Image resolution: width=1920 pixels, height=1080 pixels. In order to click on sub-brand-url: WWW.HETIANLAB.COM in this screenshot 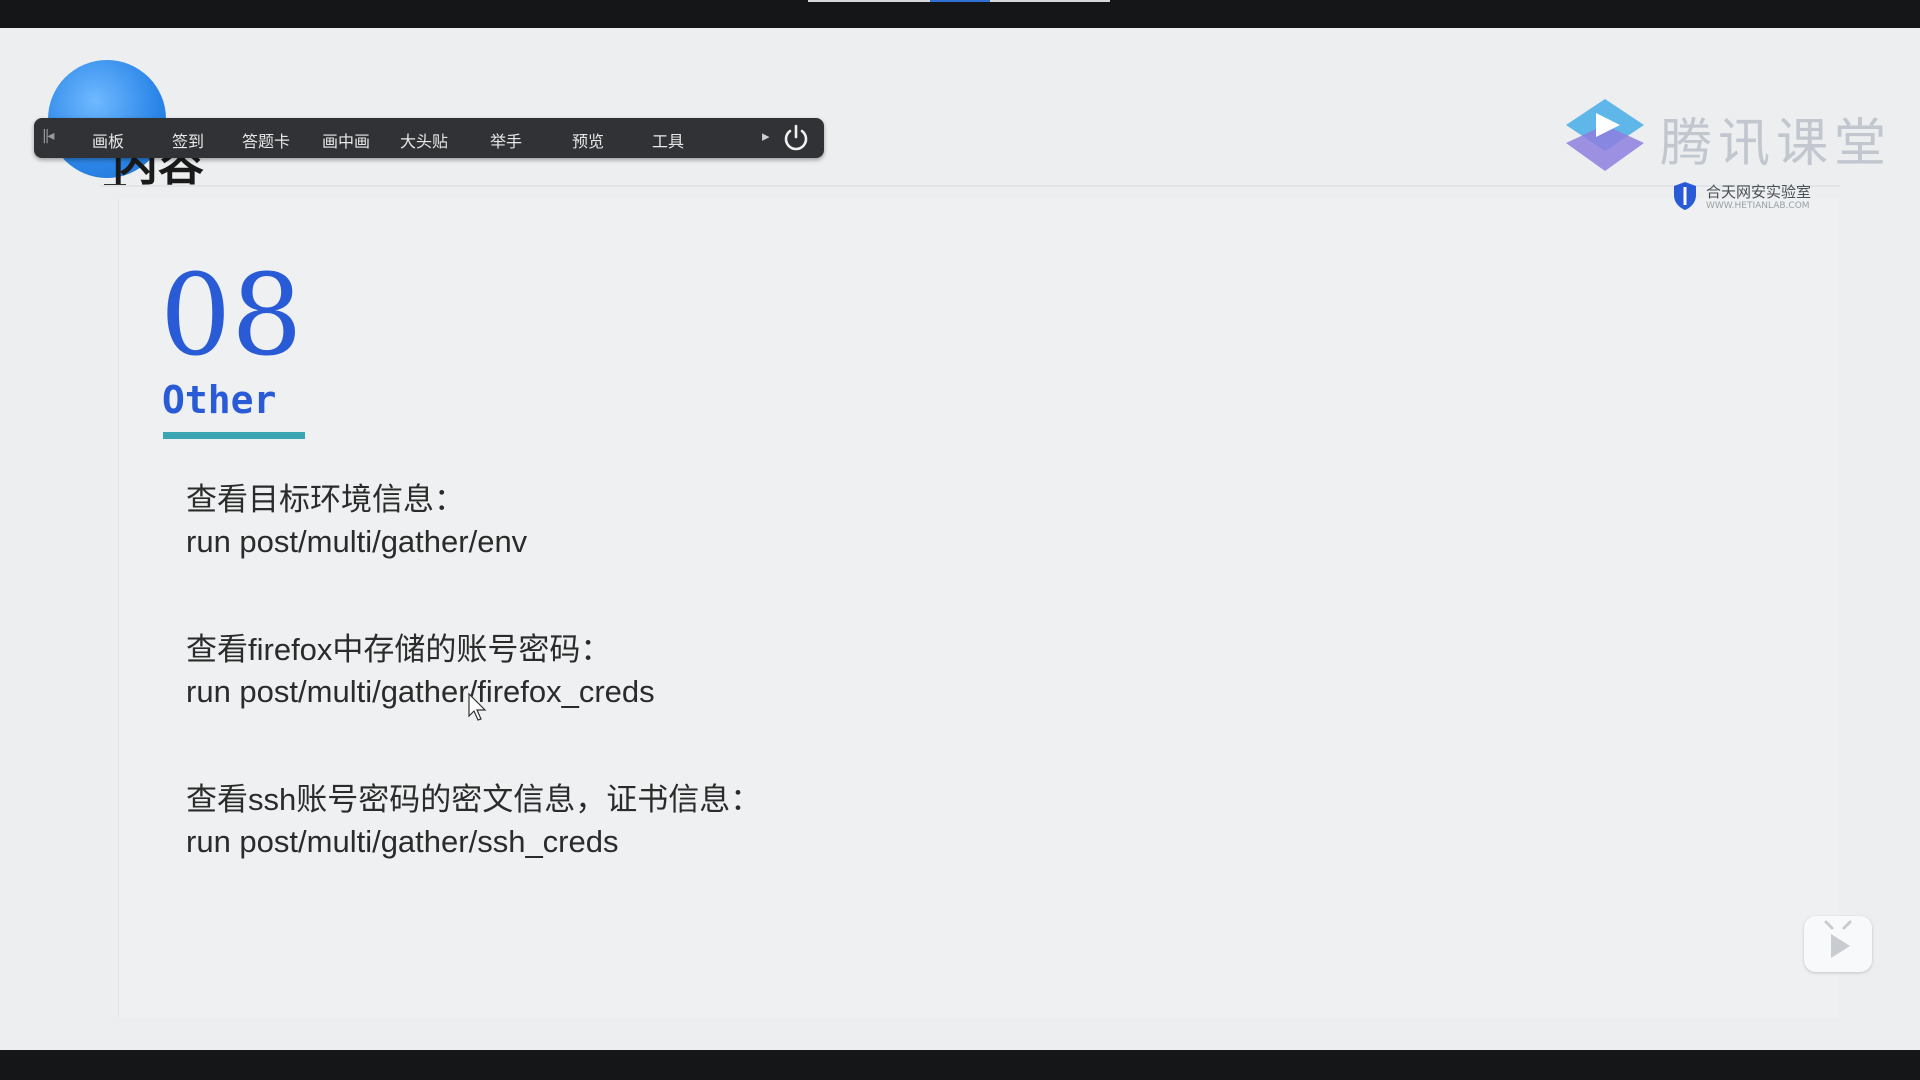, I will do `click(1758, 206)`.